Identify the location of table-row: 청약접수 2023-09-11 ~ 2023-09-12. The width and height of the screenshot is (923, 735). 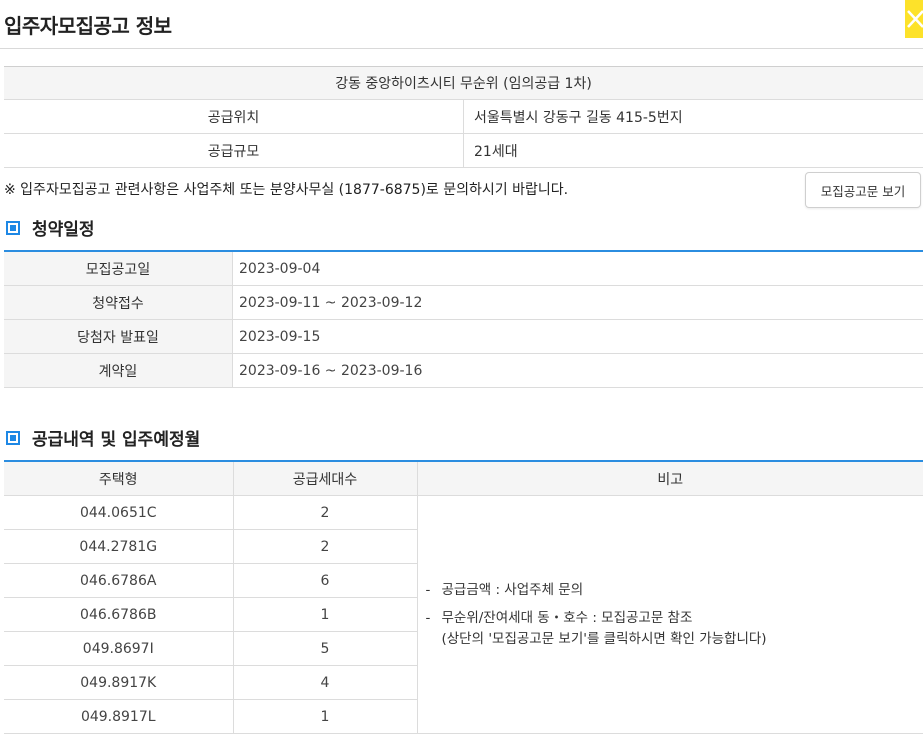
(463, 302).